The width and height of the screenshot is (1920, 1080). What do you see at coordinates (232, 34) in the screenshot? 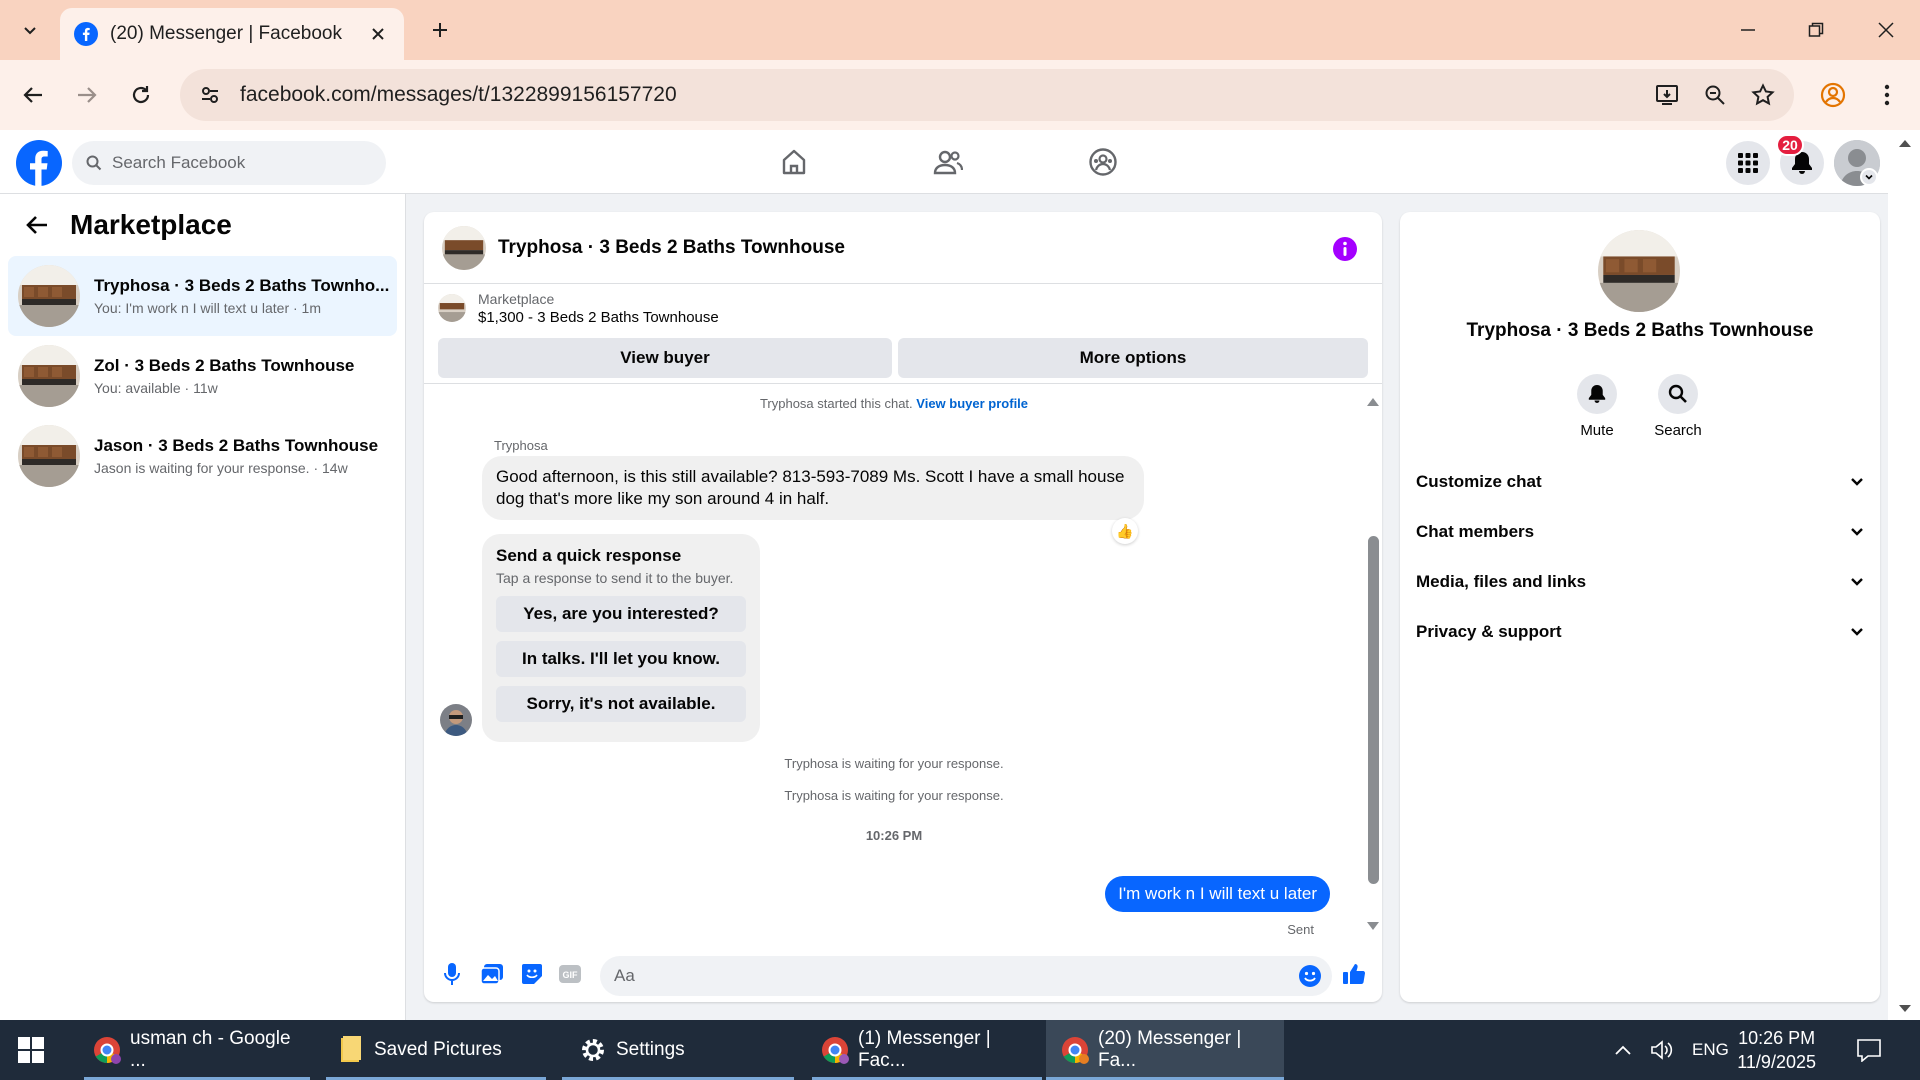
I see `browser-tab-active: (20) Messenger | Facebook` at bounding box center [232, 34].